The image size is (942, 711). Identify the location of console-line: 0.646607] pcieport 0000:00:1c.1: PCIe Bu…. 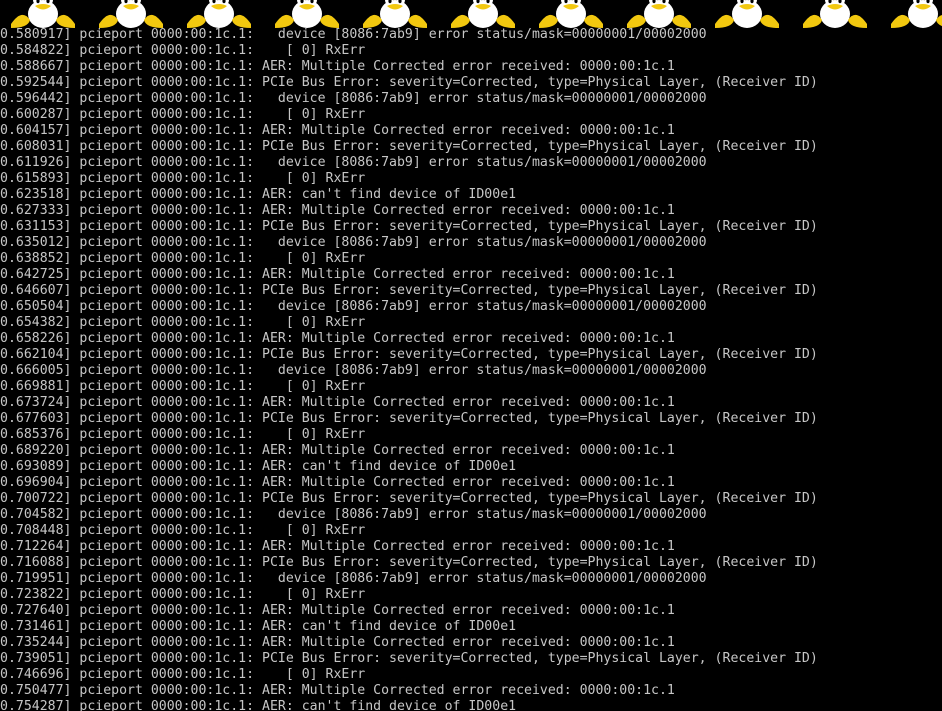
(409, 290).